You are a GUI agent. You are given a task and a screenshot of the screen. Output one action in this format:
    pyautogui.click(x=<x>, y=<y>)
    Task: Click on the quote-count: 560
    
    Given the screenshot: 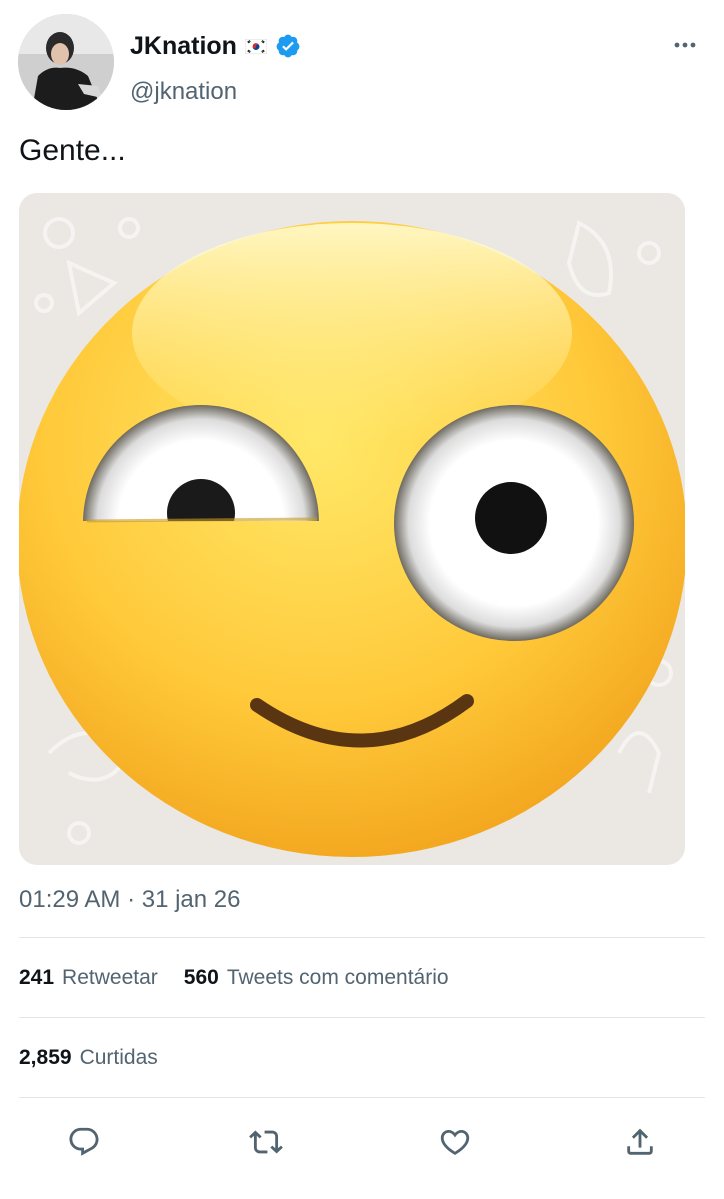 What is the action you would take?
    pyautogui.click(x=201, y=978)
    